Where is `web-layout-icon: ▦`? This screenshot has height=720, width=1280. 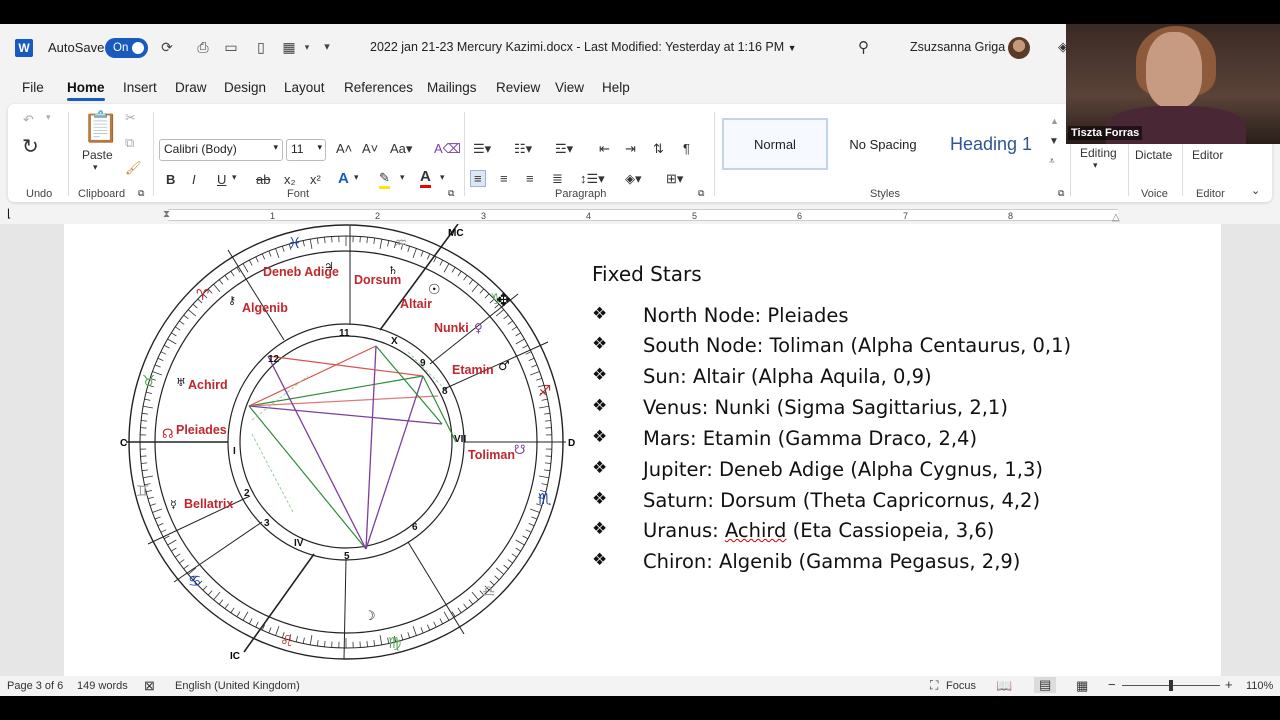 web-layout-icon: ▦ is located at coordinates (1082, 686).